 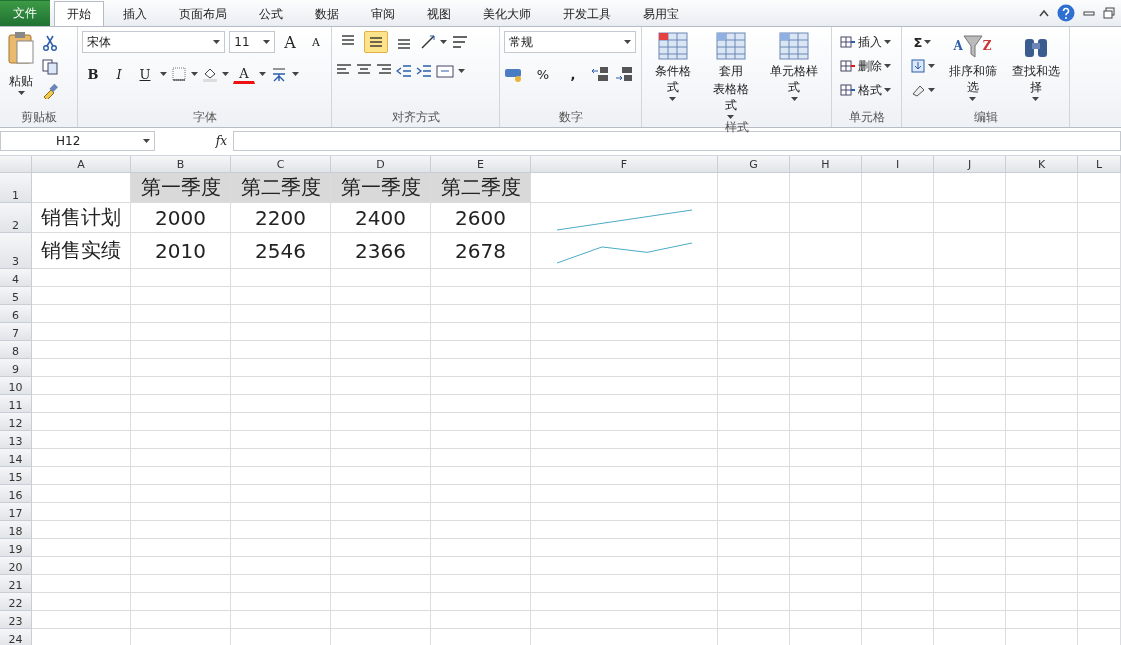 I want to click on column-header: L, so click(x=1099, y=164).